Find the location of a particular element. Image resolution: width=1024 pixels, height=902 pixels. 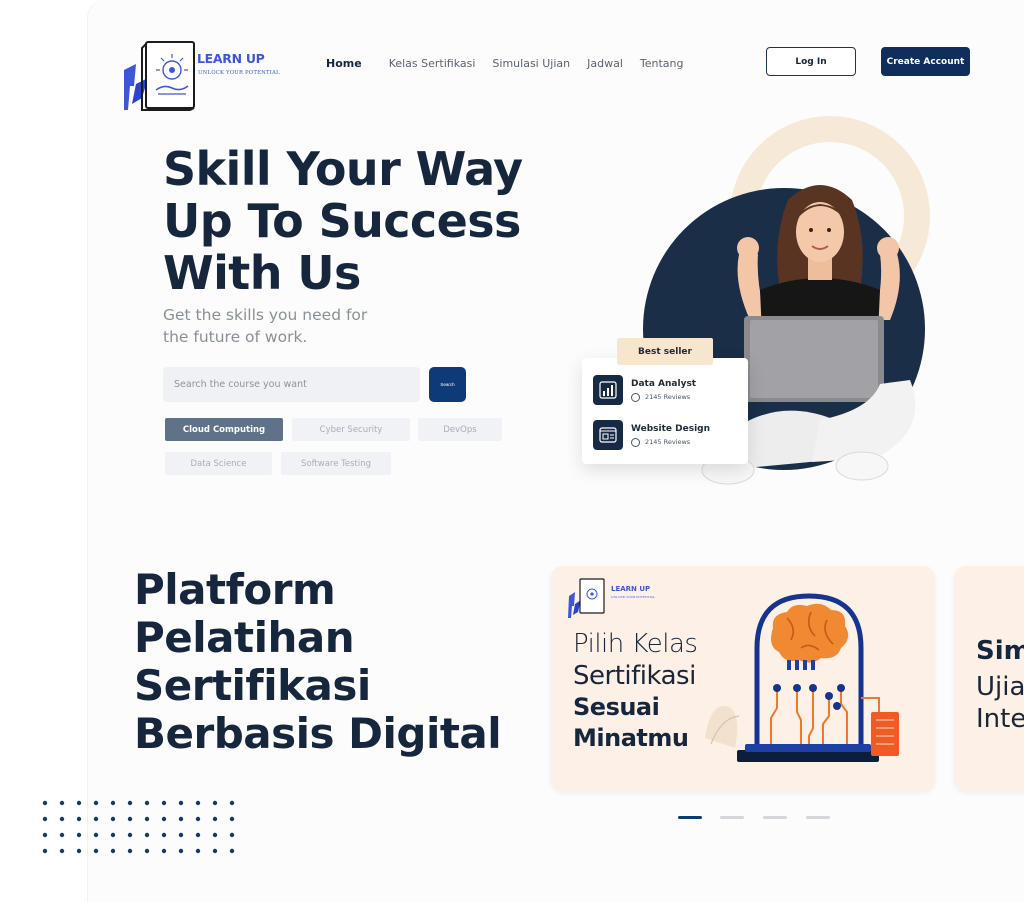

chip-cloud-computing: Cloud Computing is located at coordinates (224, 429).